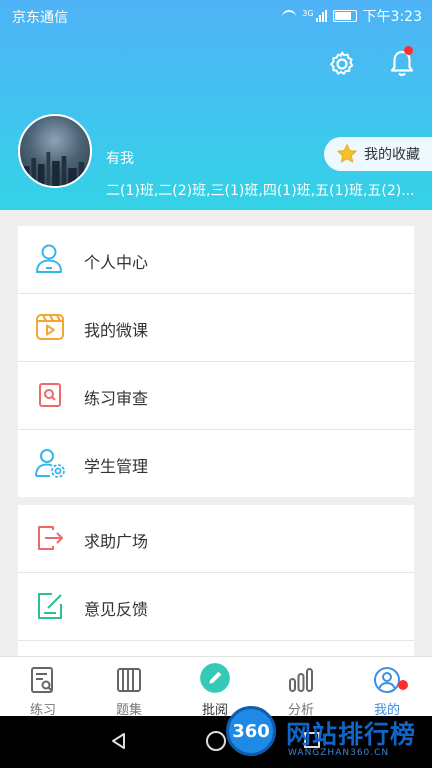 Image resolution: width=432 pixels, height=768 pixels. I want to click on status-icons: 3G 下午3:23, so click(352, 16).